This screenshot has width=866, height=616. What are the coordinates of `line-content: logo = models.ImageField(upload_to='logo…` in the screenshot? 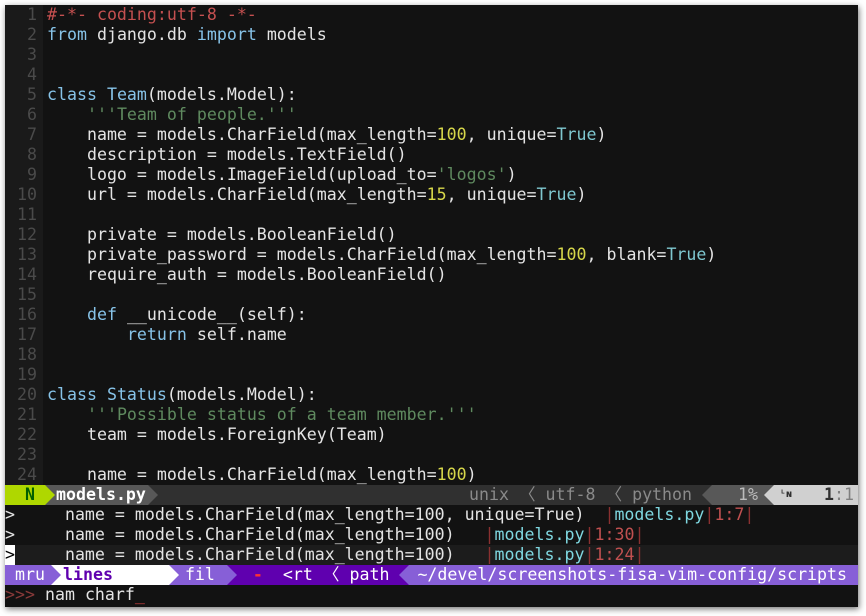 It's located at (280, 175).